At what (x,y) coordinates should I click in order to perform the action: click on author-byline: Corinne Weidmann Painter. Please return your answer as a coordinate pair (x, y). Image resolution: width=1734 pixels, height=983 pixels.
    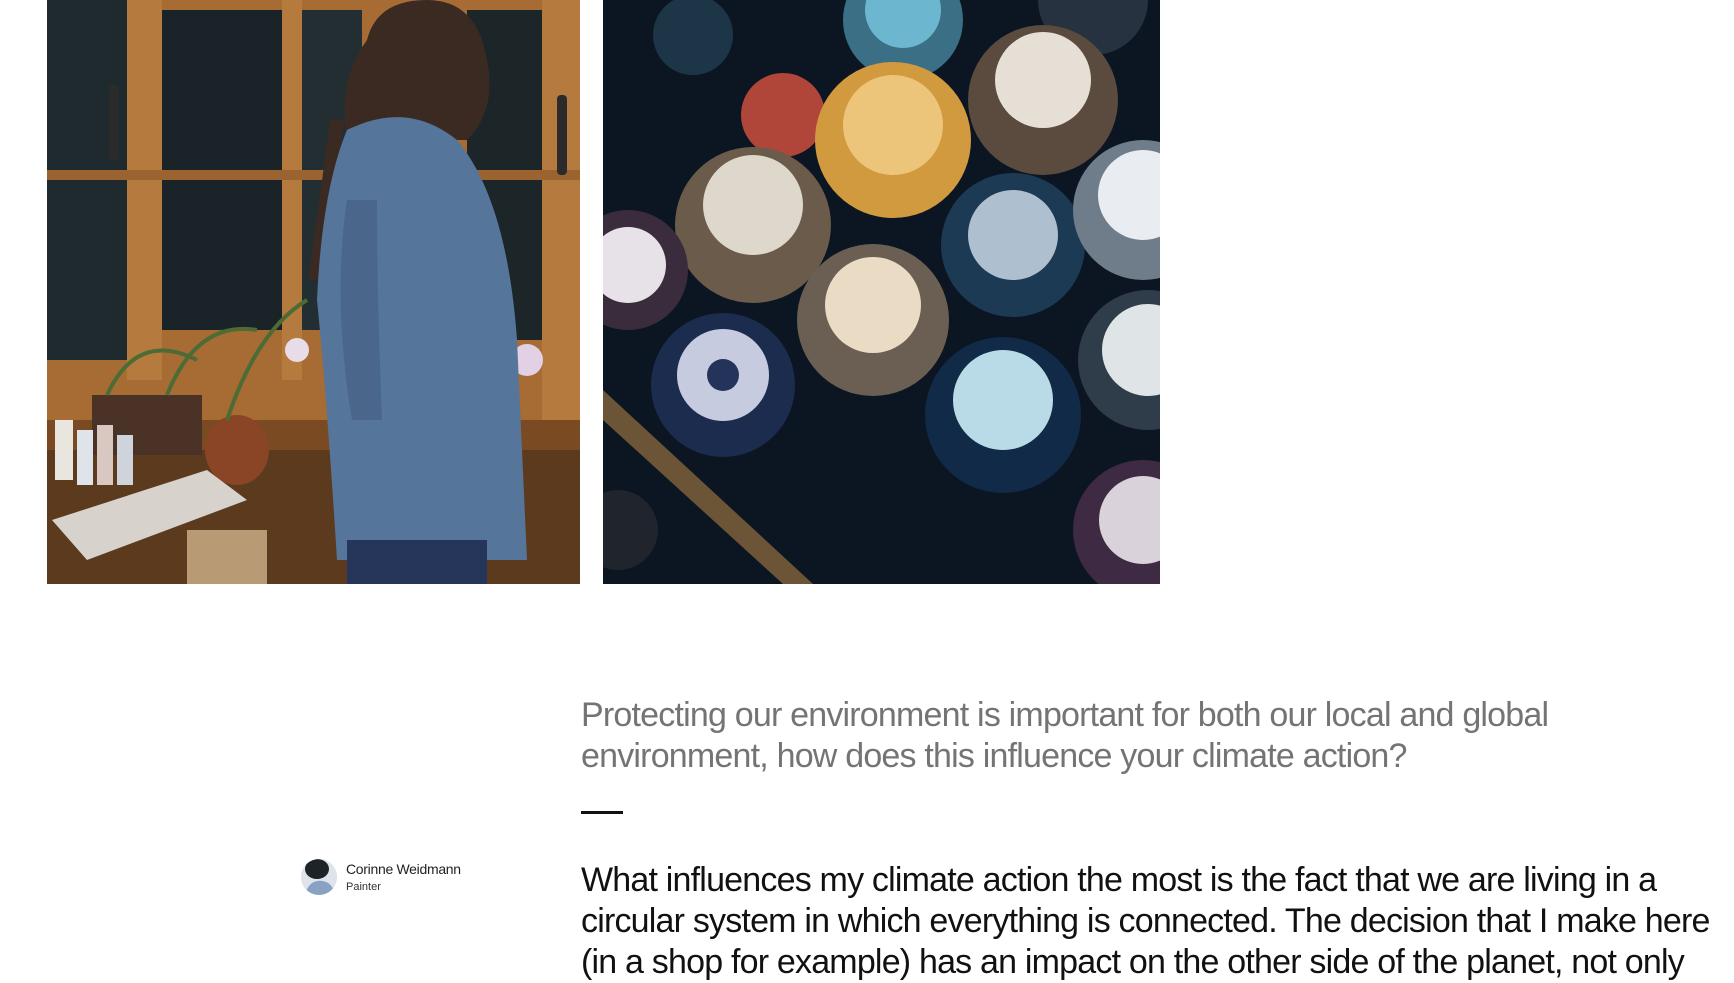
    Looking at the image, I should click on (381, 877).